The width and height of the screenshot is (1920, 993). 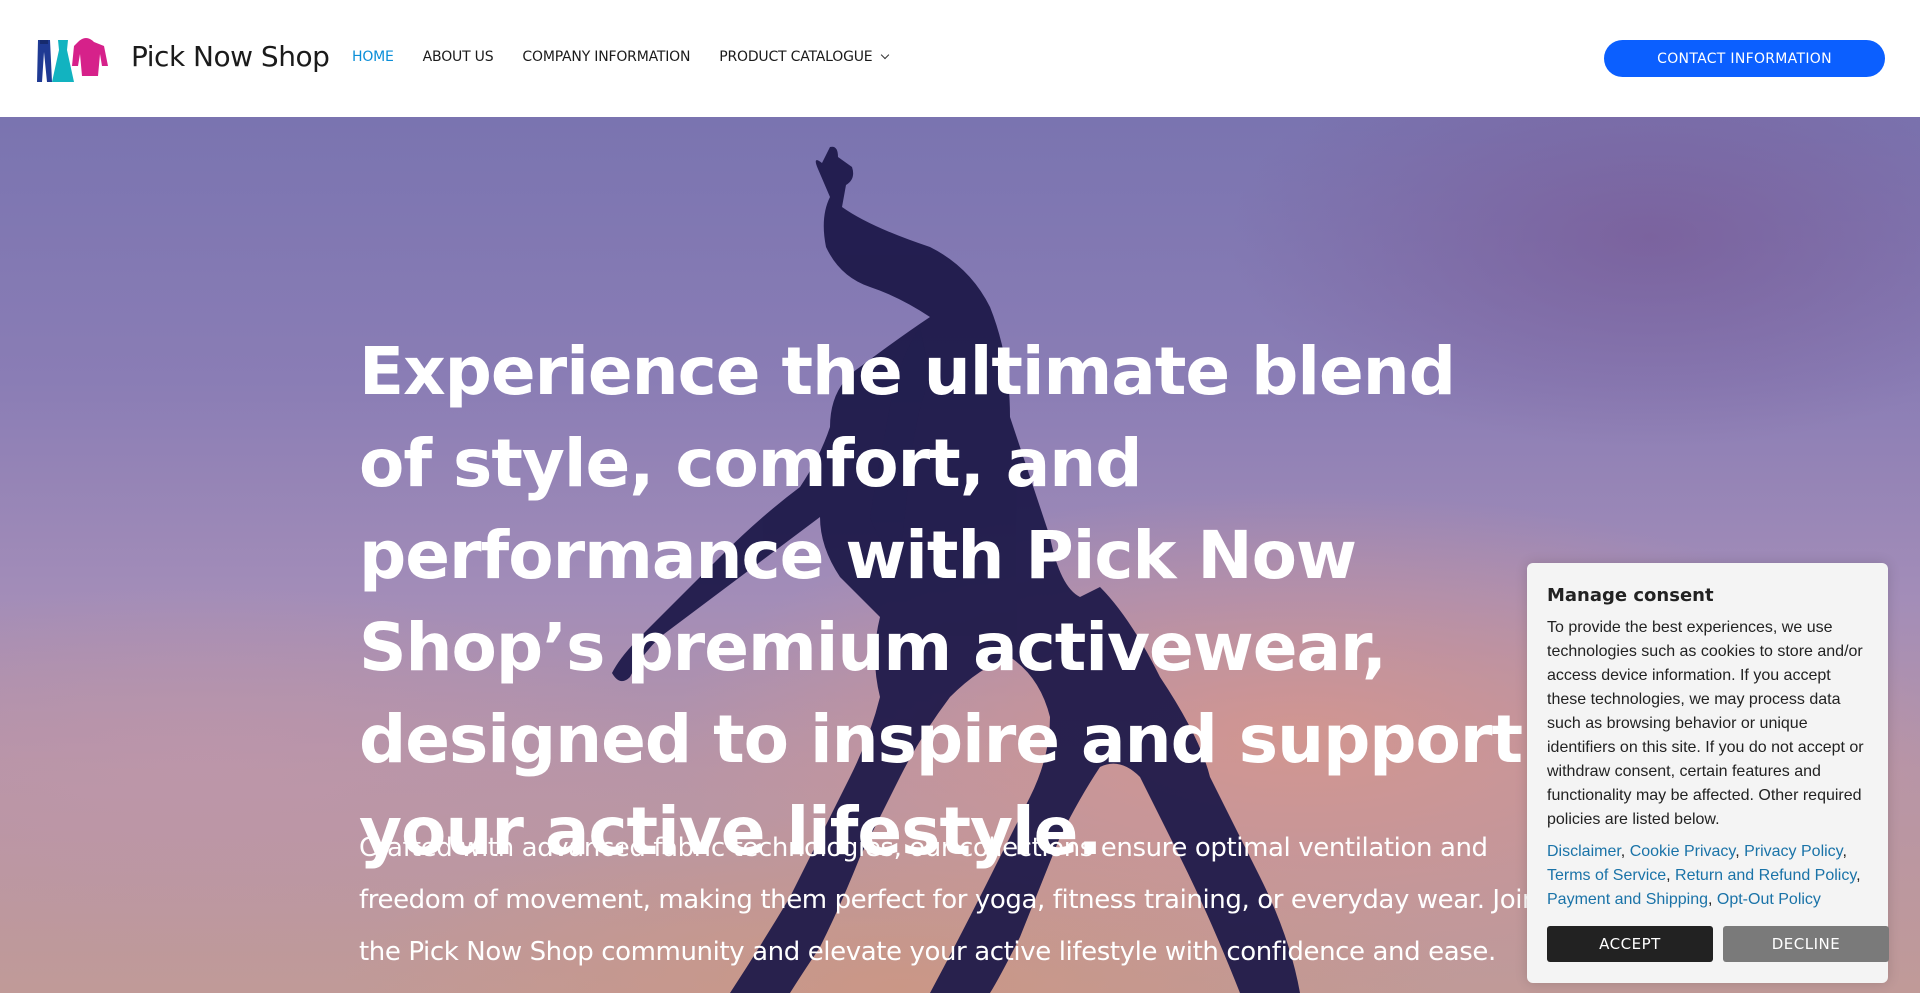 What do you see at coordinates (76, 60) in the screenshot?
I see `logo-icon` at bounding box center [76, 60].